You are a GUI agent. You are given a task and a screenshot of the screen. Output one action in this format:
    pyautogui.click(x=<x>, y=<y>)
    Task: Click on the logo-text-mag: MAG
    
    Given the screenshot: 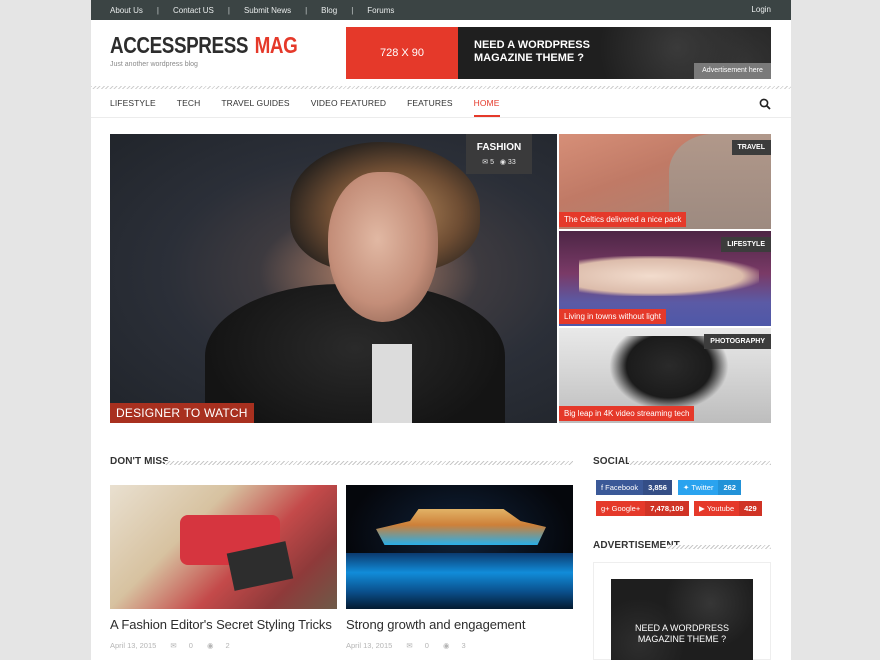 What is the action you would take?
    pyautogui.click(x=276, y=45)
    